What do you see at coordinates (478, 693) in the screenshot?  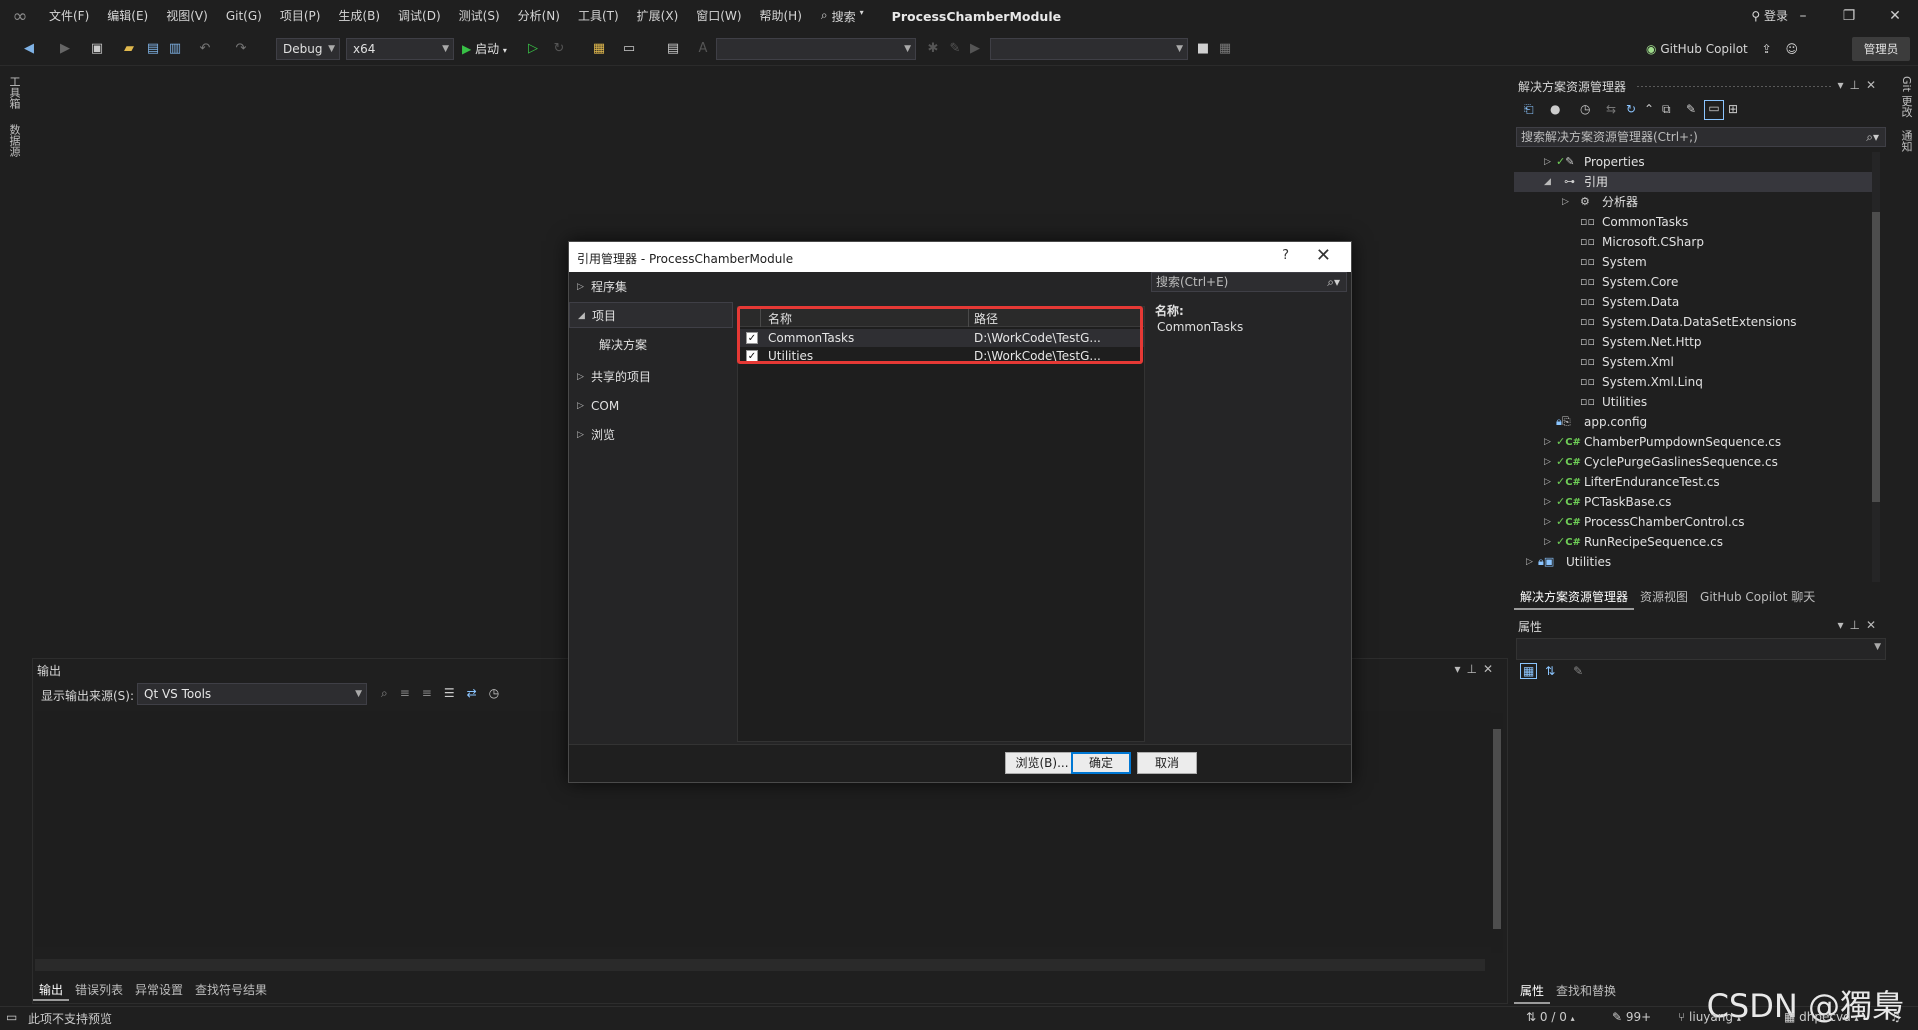 I see `word-wrap-icon: ⇄` at bounding box center [478, 693].